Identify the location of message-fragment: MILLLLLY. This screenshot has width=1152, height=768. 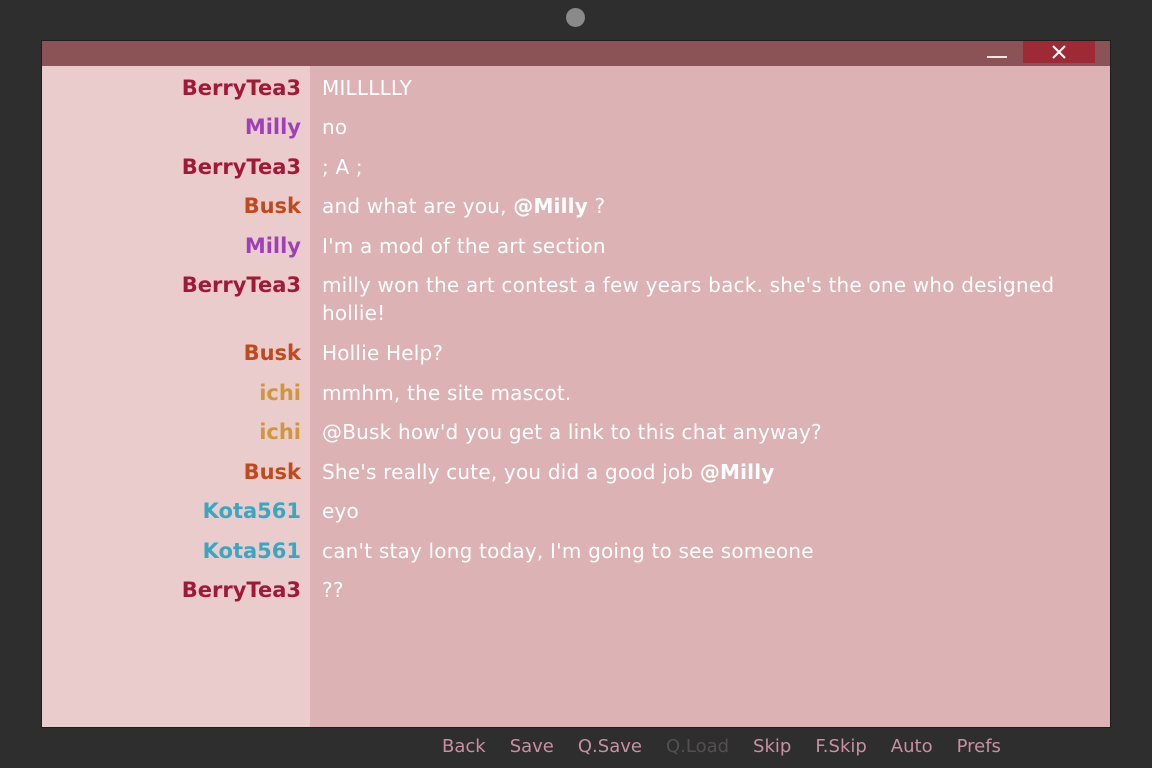
(367, 88).